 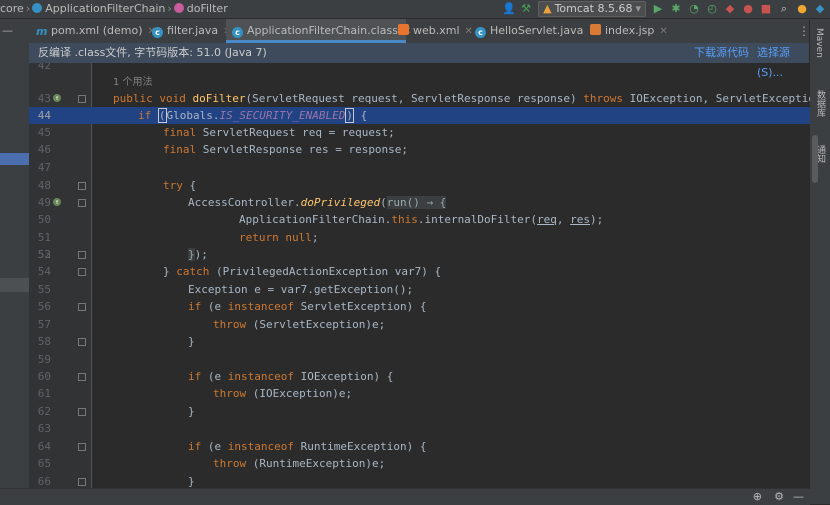 What do you see at coordinates (766, 9) in the screenshot?
I see `stop-icon: ■` at bounding box center [766, 9].